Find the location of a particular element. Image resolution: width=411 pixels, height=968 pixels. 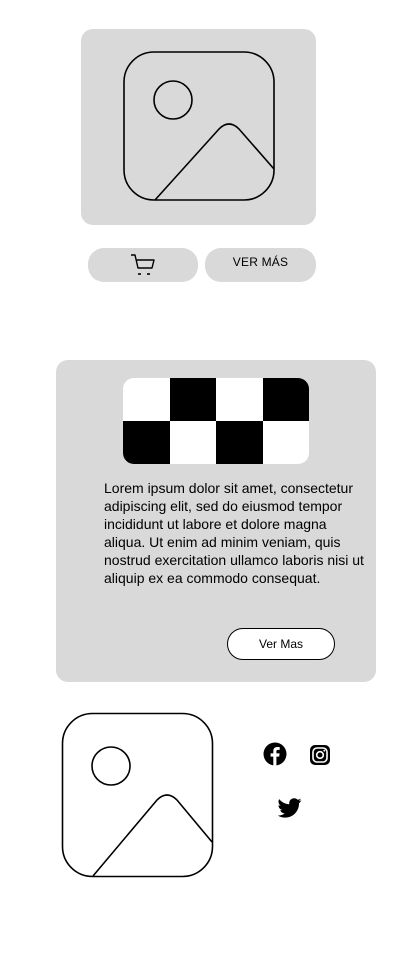

checkerboard-image is located at coordinates (216, 421).